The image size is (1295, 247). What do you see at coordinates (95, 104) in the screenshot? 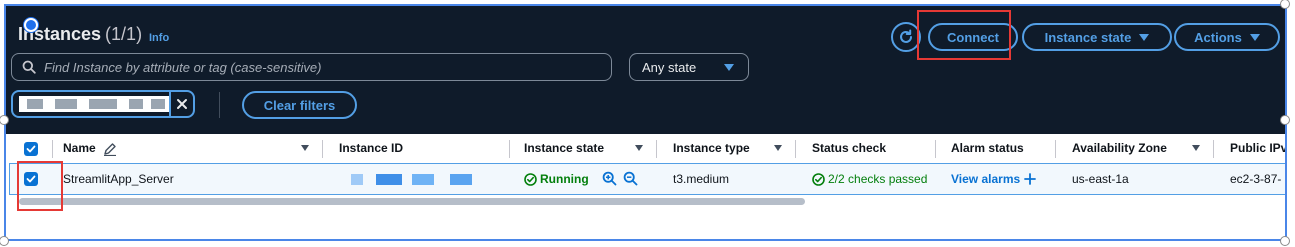
I see `redacted-filter-value` at bounding box center [95, 104].